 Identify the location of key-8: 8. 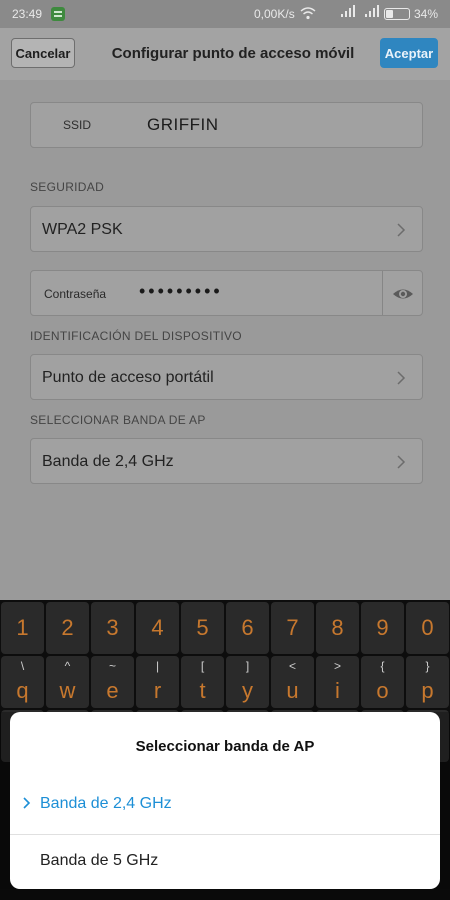
(337, 628).